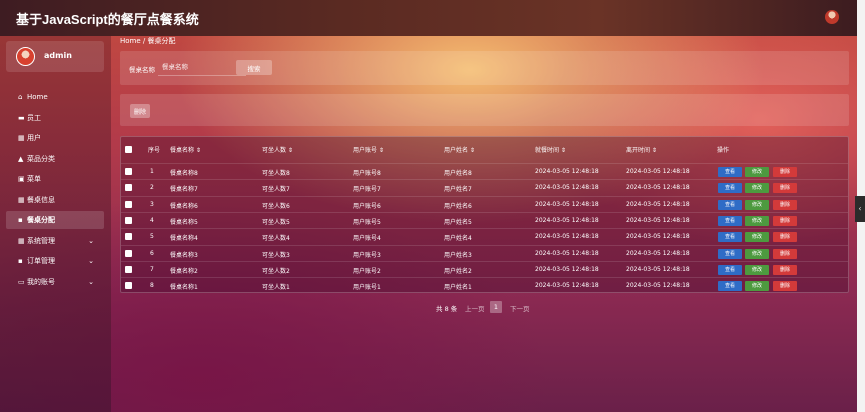 The width and height of the screenshot is (865, 412). I want to click on sidebar-item-9: ▭ 我的账号 ⌄, so click(55, 282).